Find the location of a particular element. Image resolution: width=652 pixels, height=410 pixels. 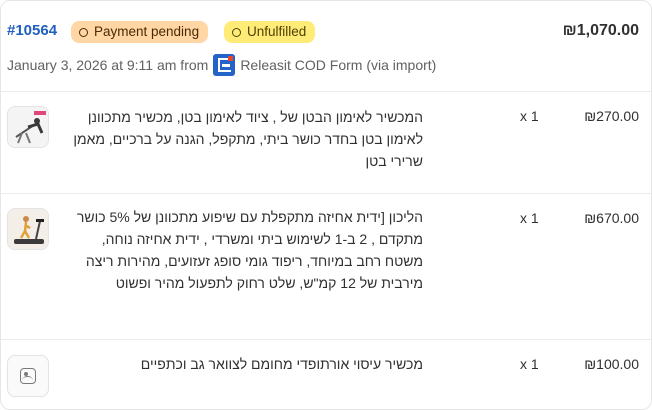

payment-status-label: Payment pending is located at coordinates (147, 31).